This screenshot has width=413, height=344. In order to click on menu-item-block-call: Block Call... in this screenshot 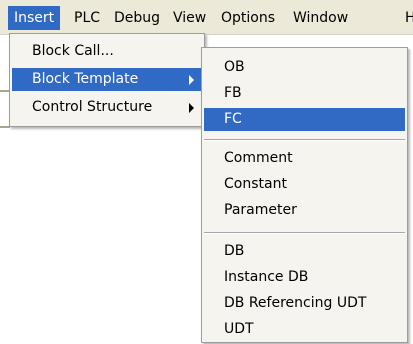, I will do `click(107, 51)`.